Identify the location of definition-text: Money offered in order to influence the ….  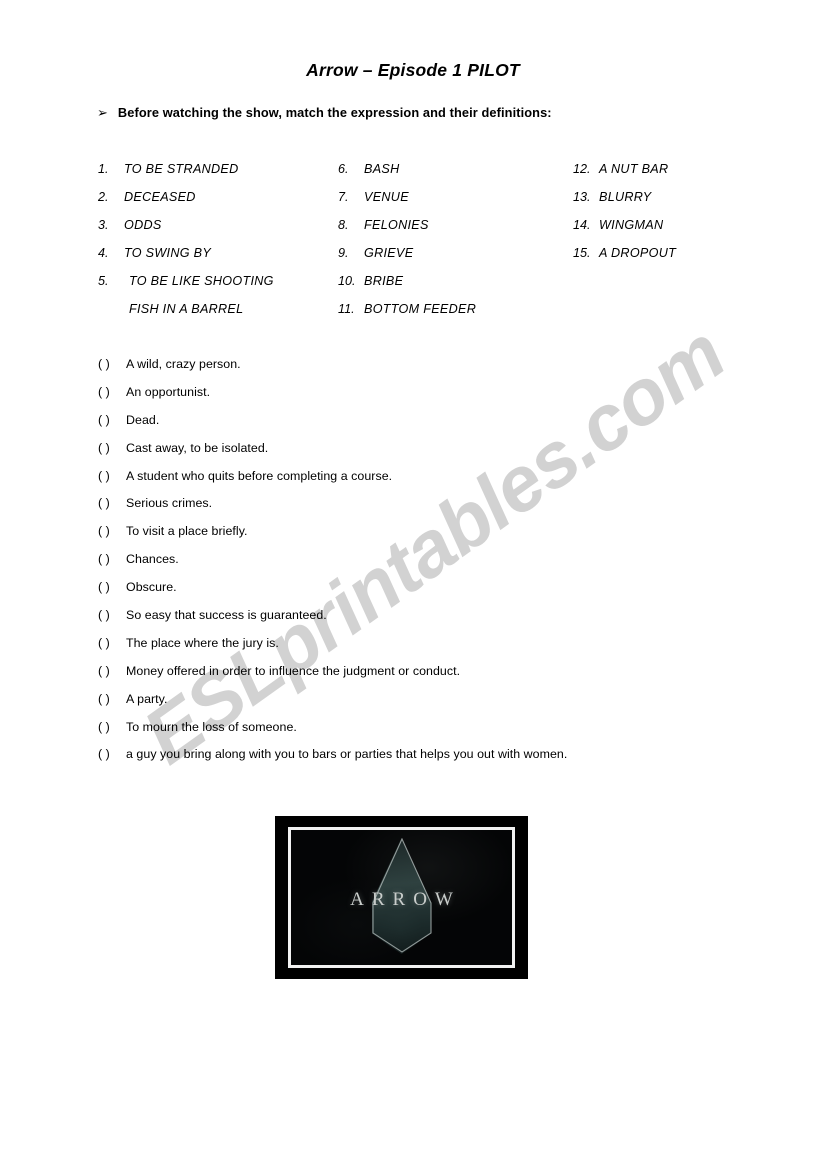
(293, 670).